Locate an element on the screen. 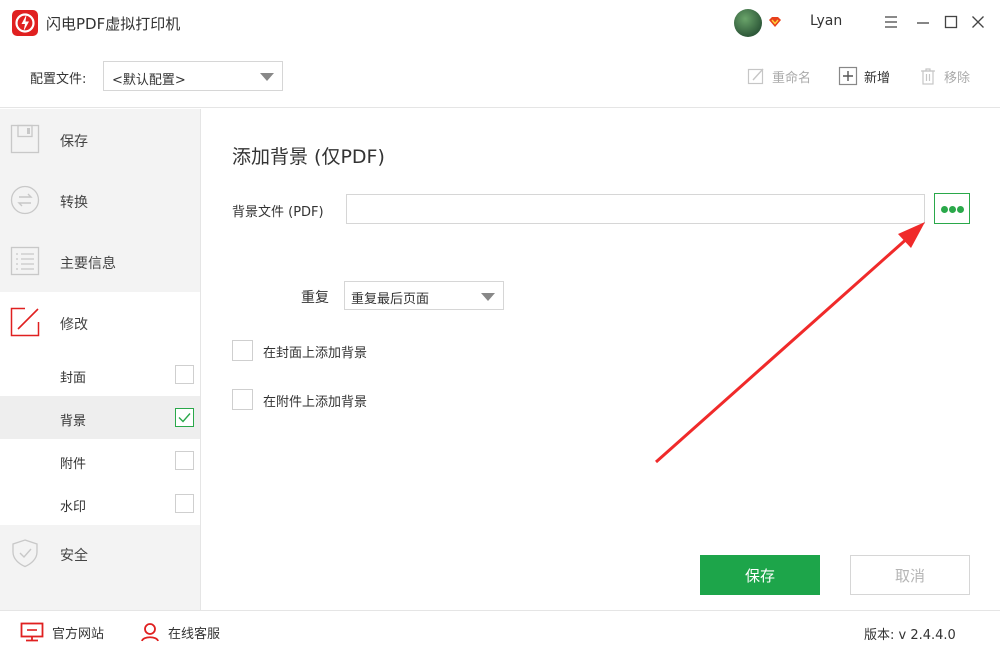  sidebar-item-label: 修改 is located at coordinates (74, 325).